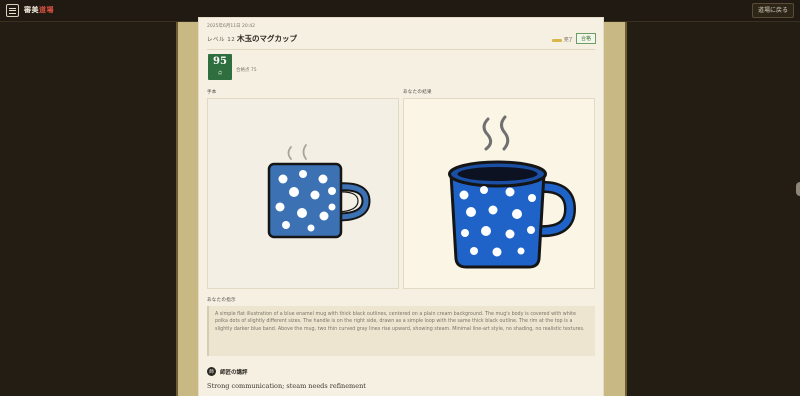 This screenshot has height=396, width=800. Describe the element at coordinates (586, 38) in the screenshot. I see `pass-badge: 合格` at that location.